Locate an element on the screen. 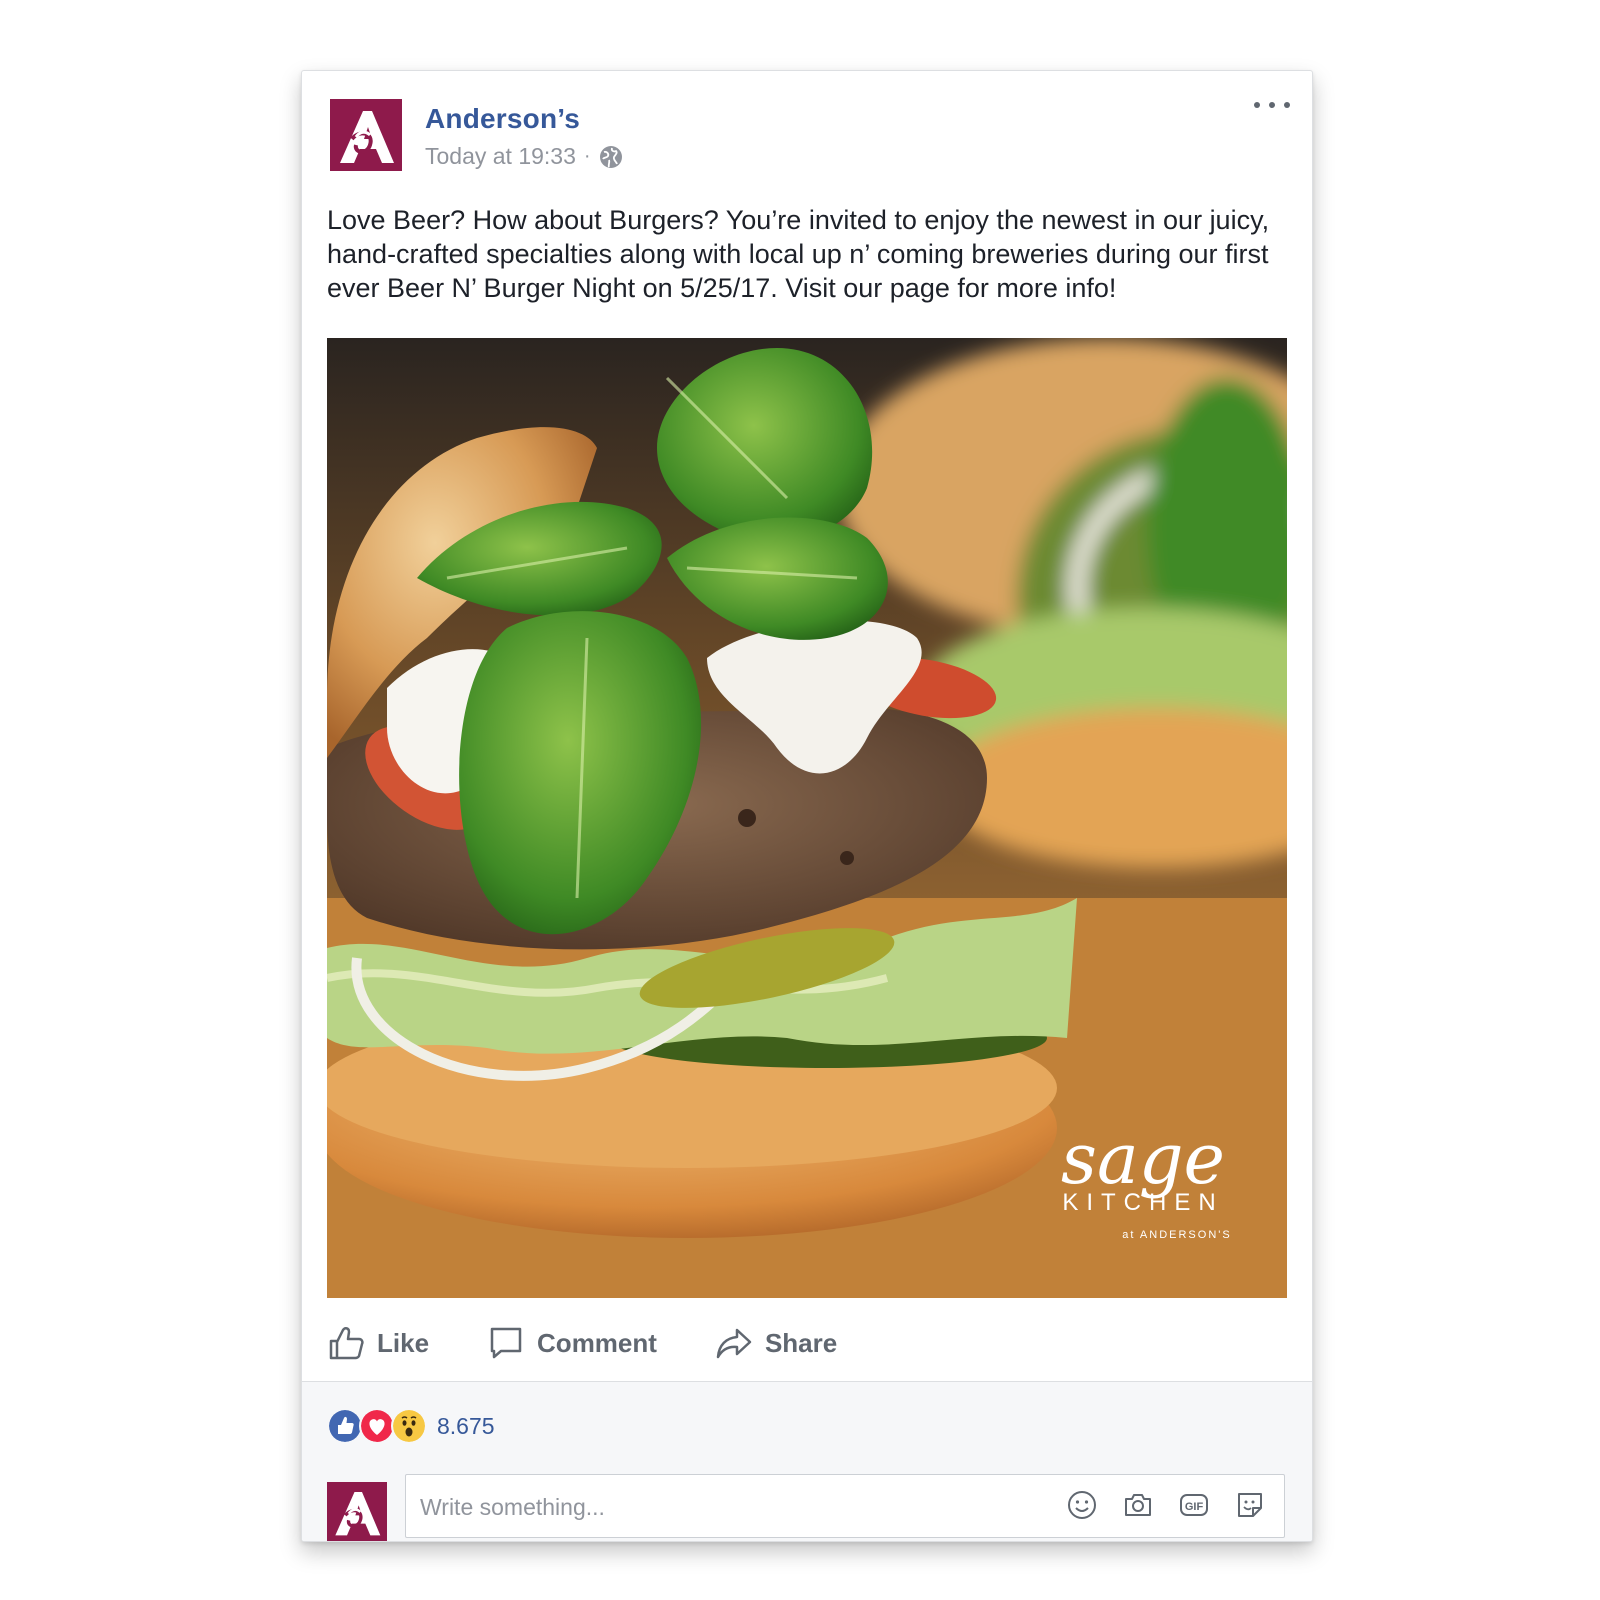 This screenshot has width=1600, height=1600. post-timestamp: Today at 19:33 is located at coordinates (500, 156).